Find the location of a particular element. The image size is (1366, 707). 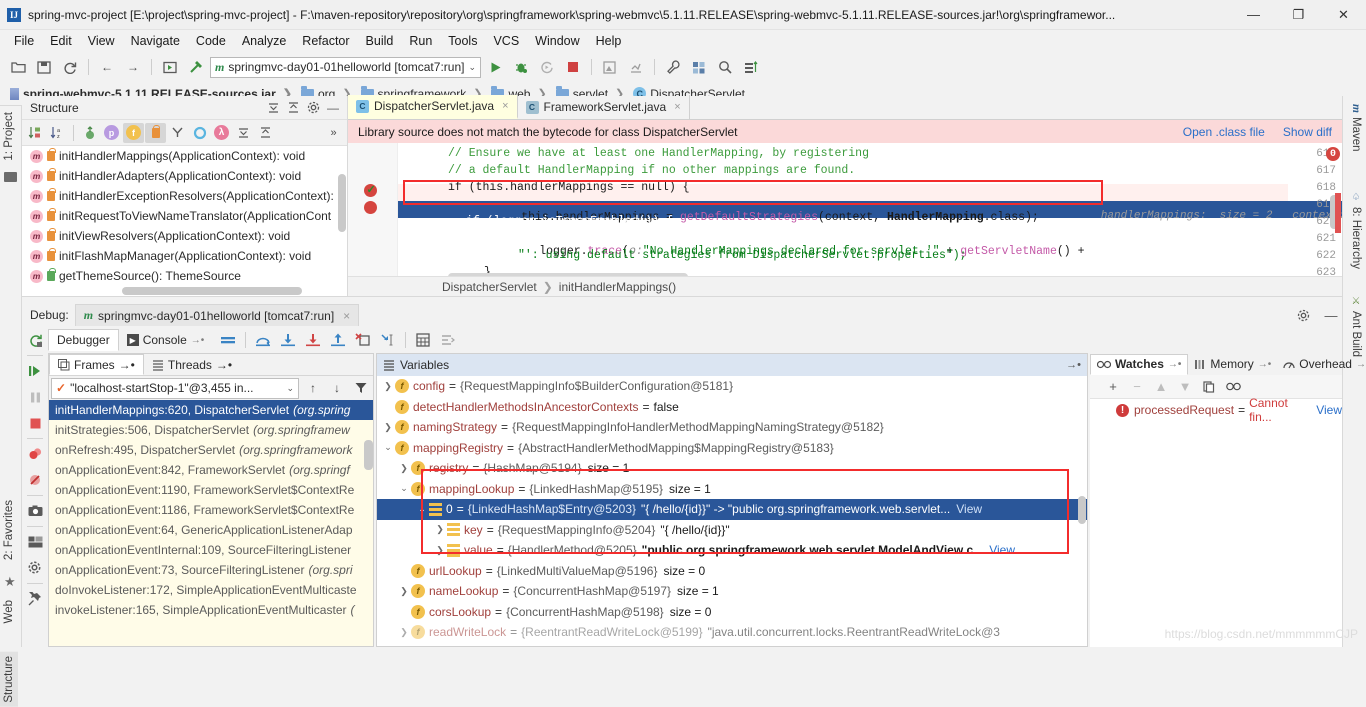

gear-icon is located at coordinates (313, 108).